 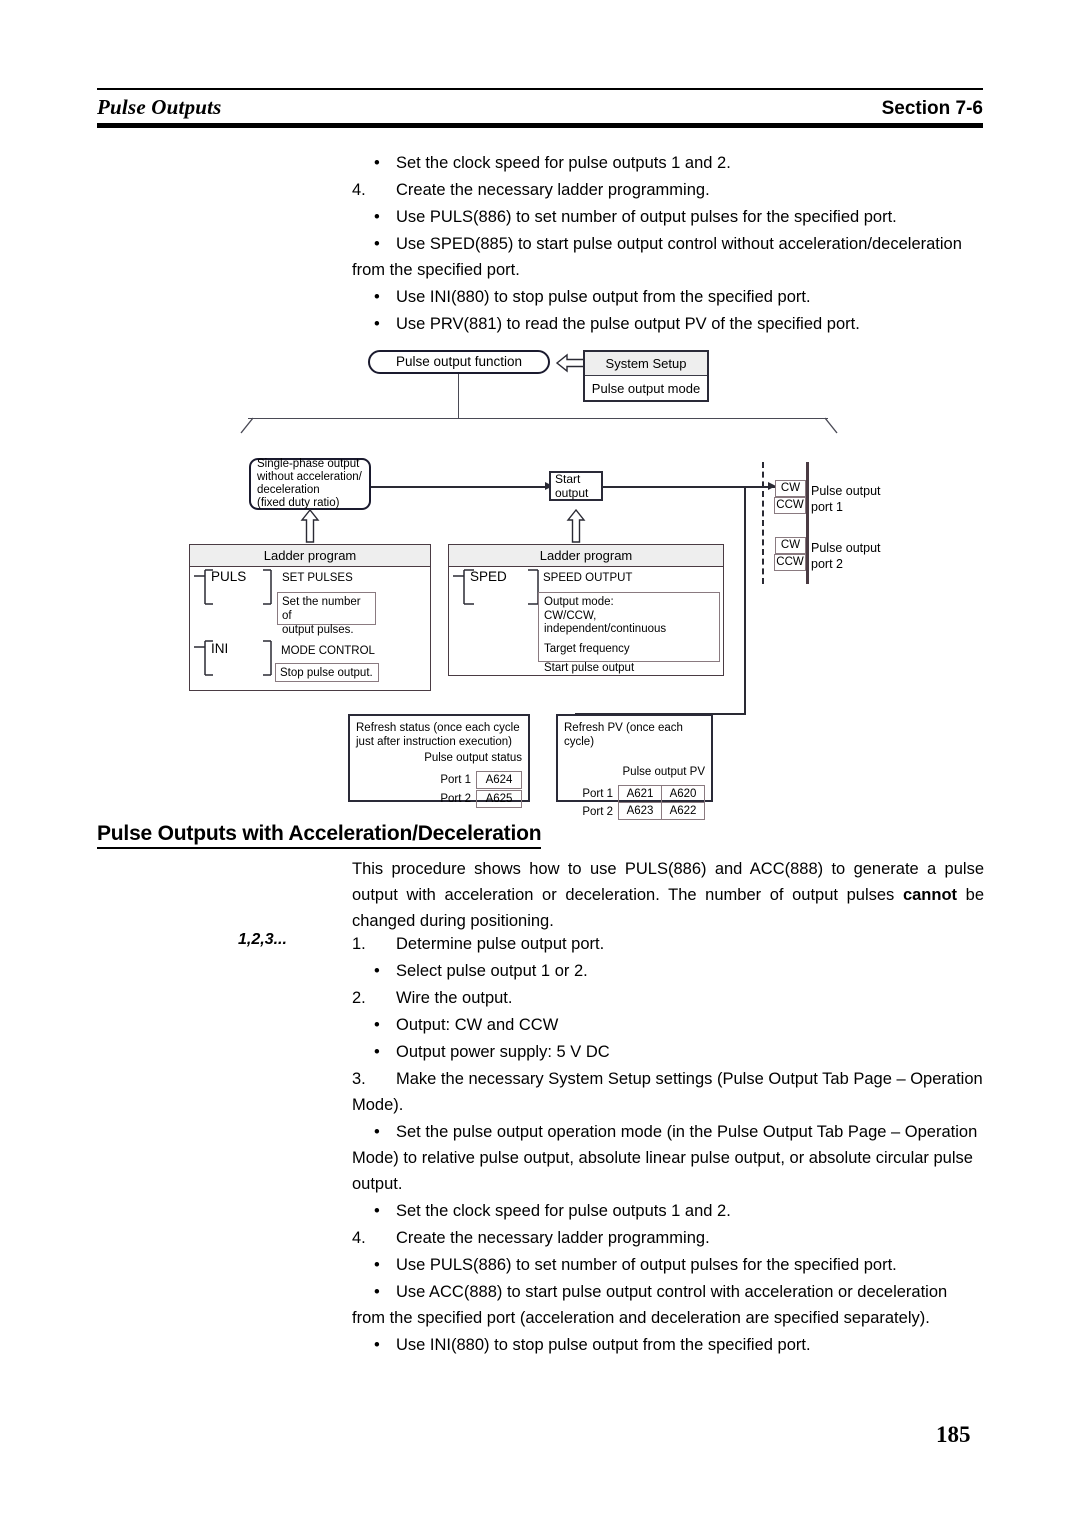 What do you see at coordinates (634, 794) in the screenshot?
I see `table-row: Port 1 A621 A620` at bounding box center [634, 794].